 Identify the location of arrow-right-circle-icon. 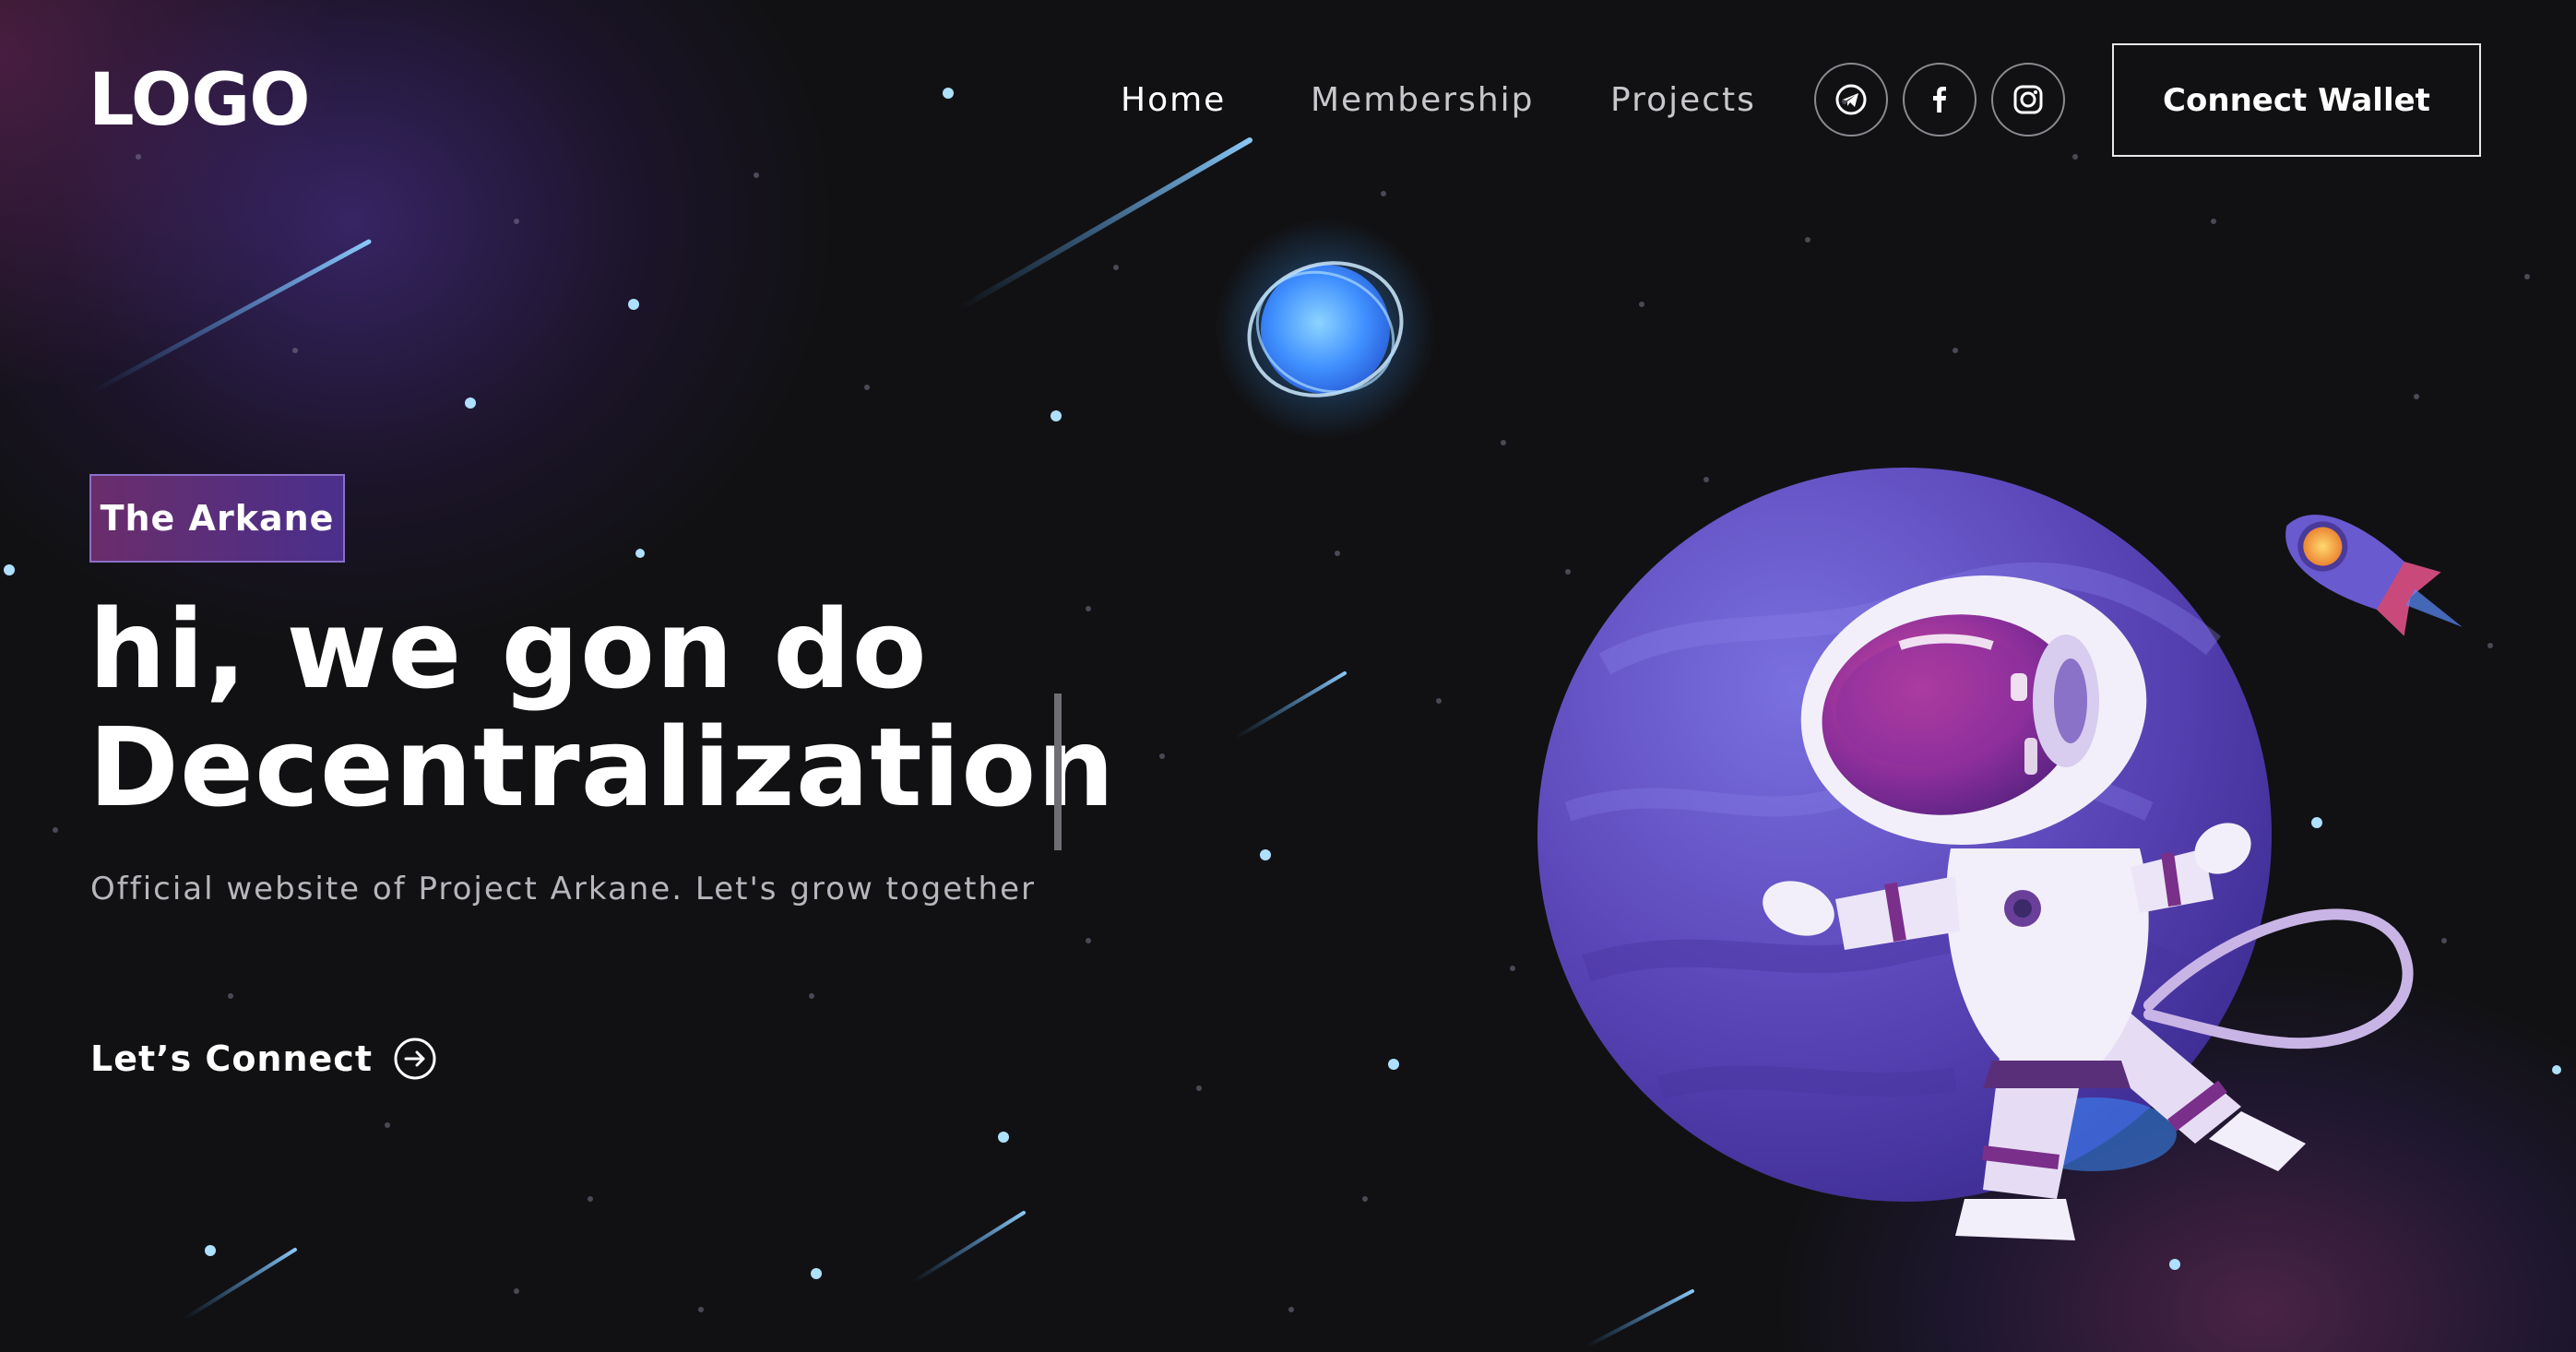
(415, 1059).